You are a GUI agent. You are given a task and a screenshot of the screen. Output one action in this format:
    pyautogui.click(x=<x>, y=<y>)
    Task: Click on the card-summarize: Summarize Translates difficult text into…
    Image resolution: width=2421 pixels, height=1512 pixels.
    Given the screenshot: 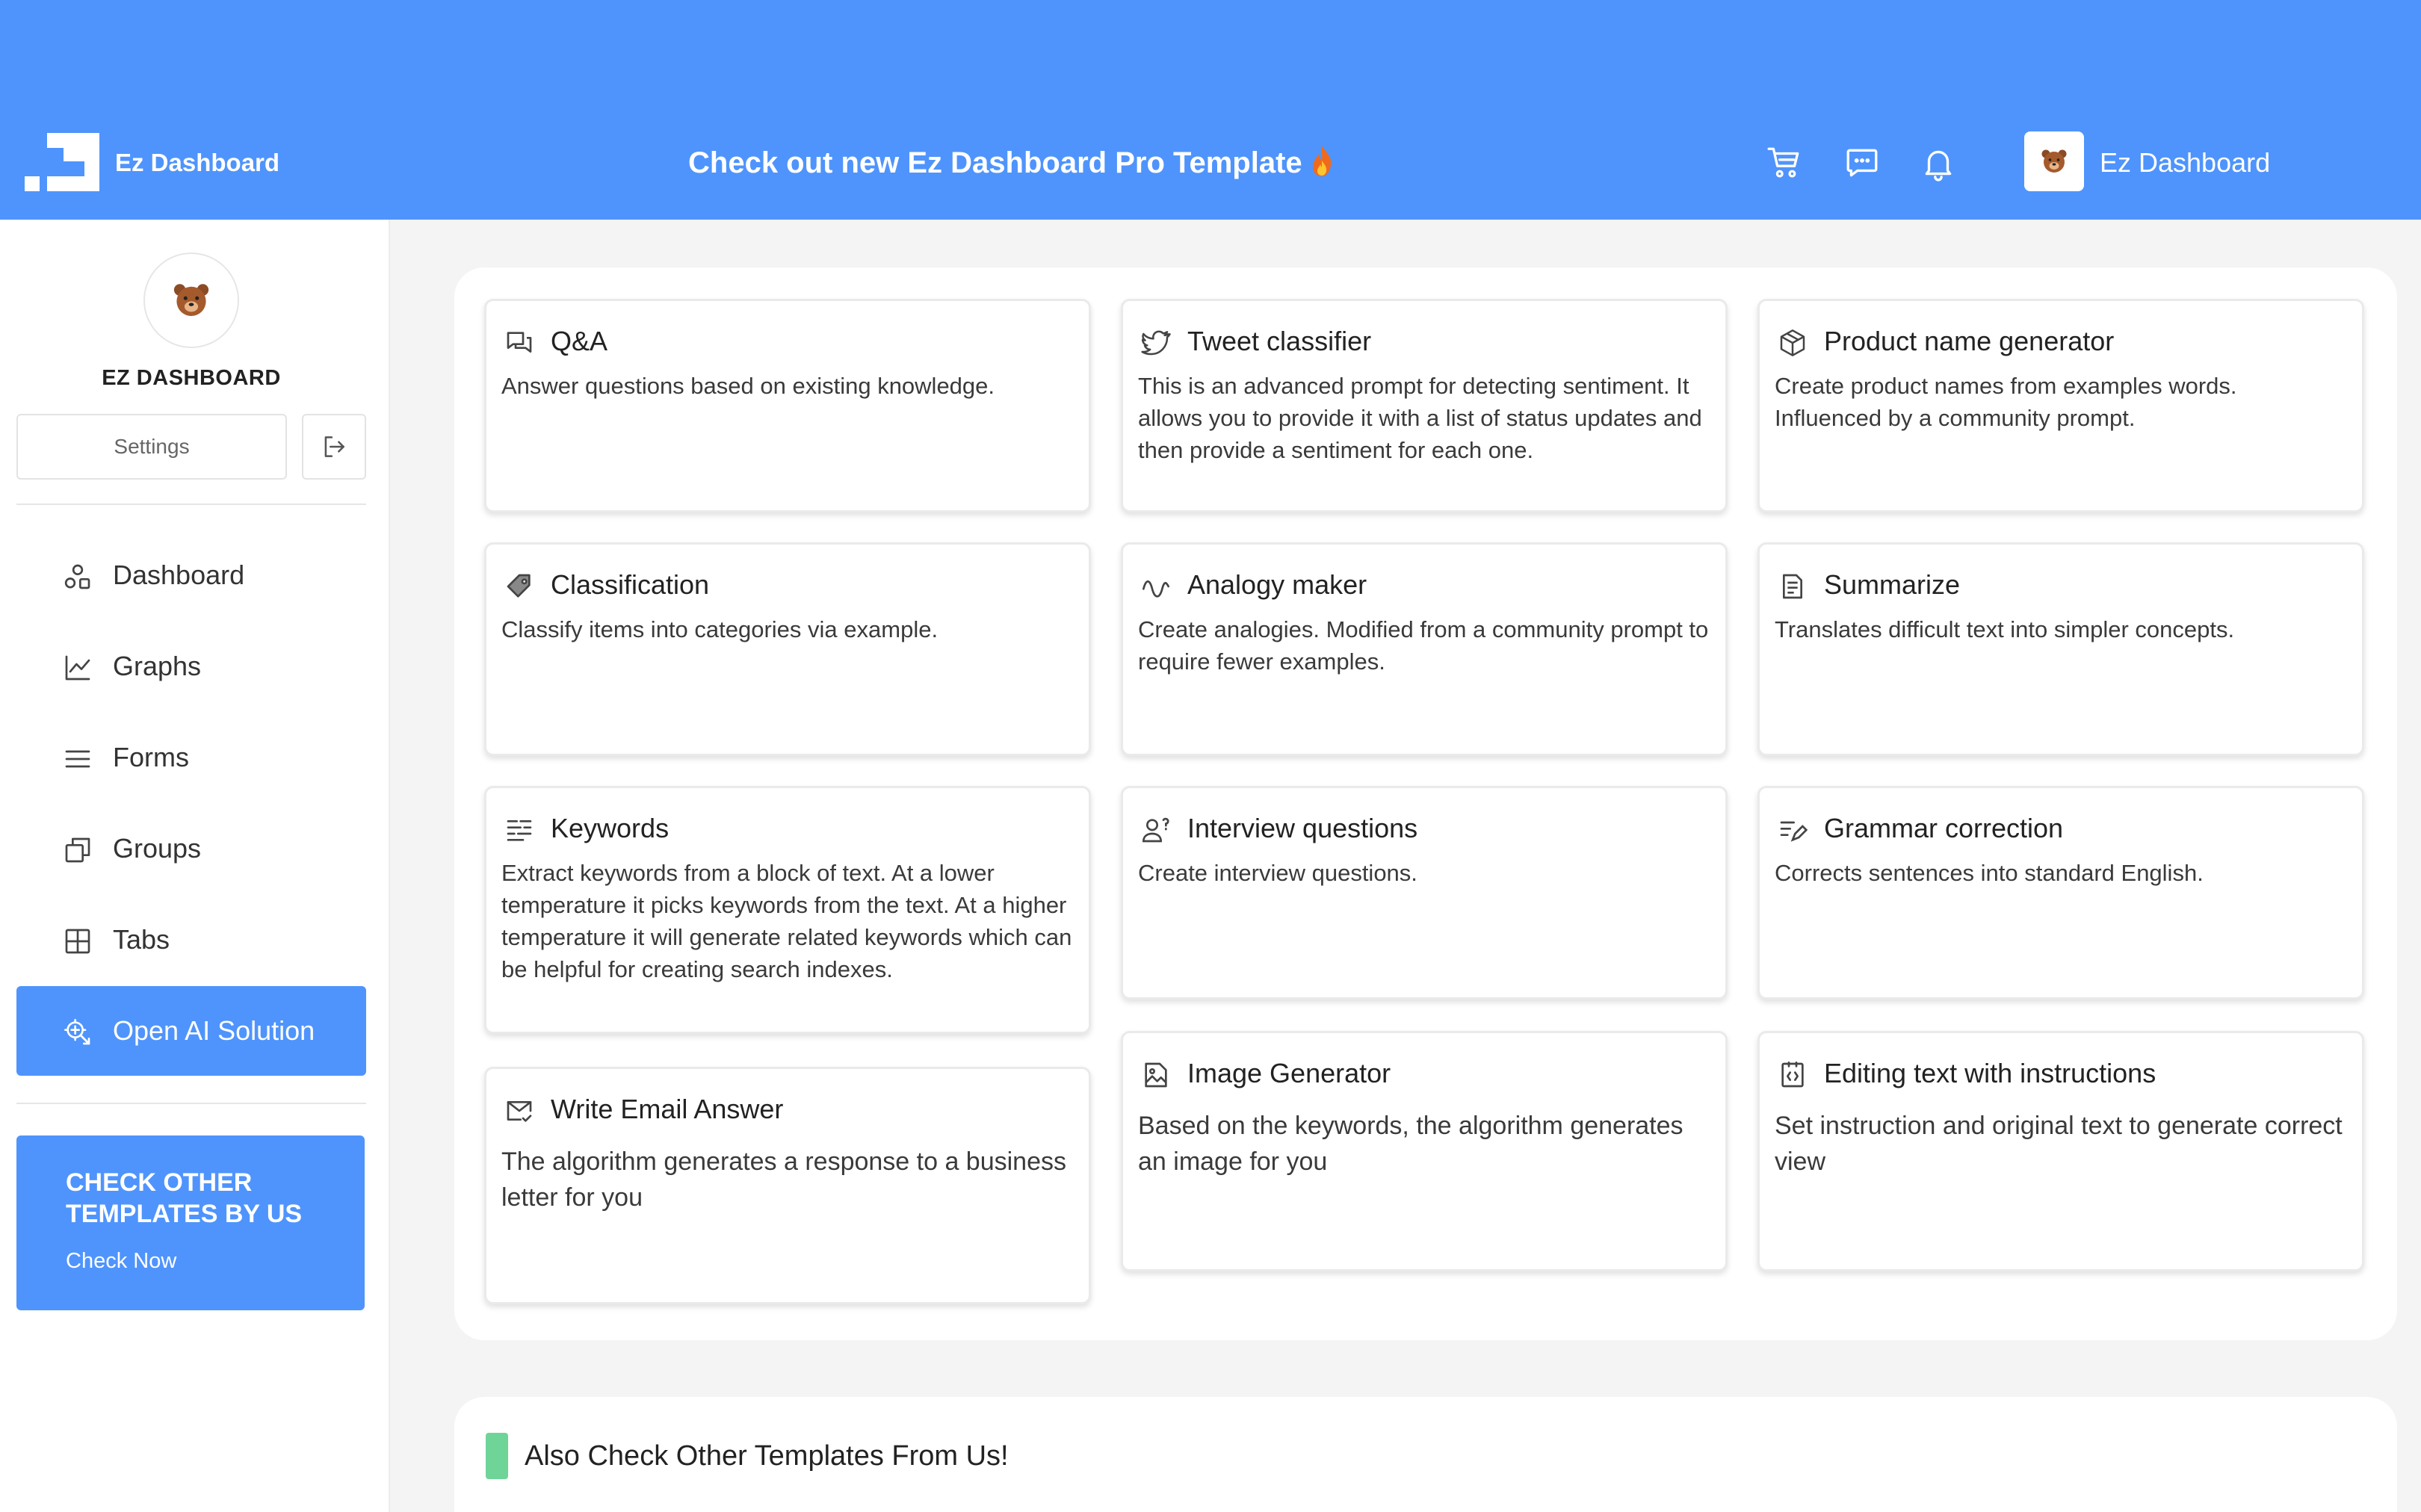 What is the action you would take?
    pyautogui.click(x=2061, y=649)
    